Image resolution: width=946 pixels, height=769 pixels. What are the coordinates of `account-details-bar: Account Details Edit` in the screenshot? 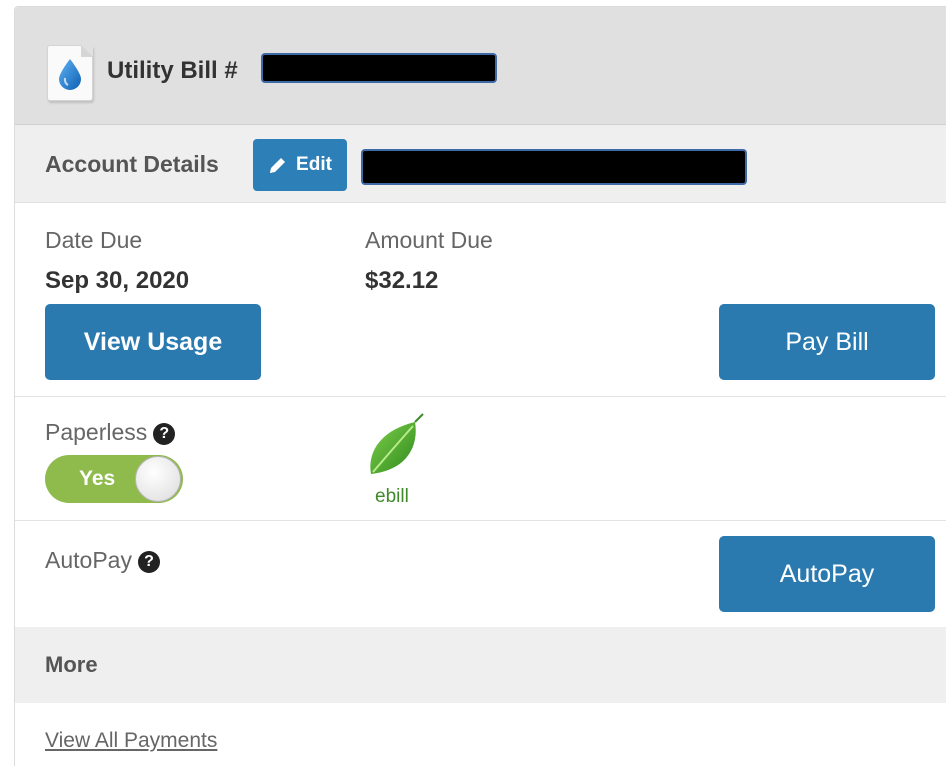 It's located at (480, 164).